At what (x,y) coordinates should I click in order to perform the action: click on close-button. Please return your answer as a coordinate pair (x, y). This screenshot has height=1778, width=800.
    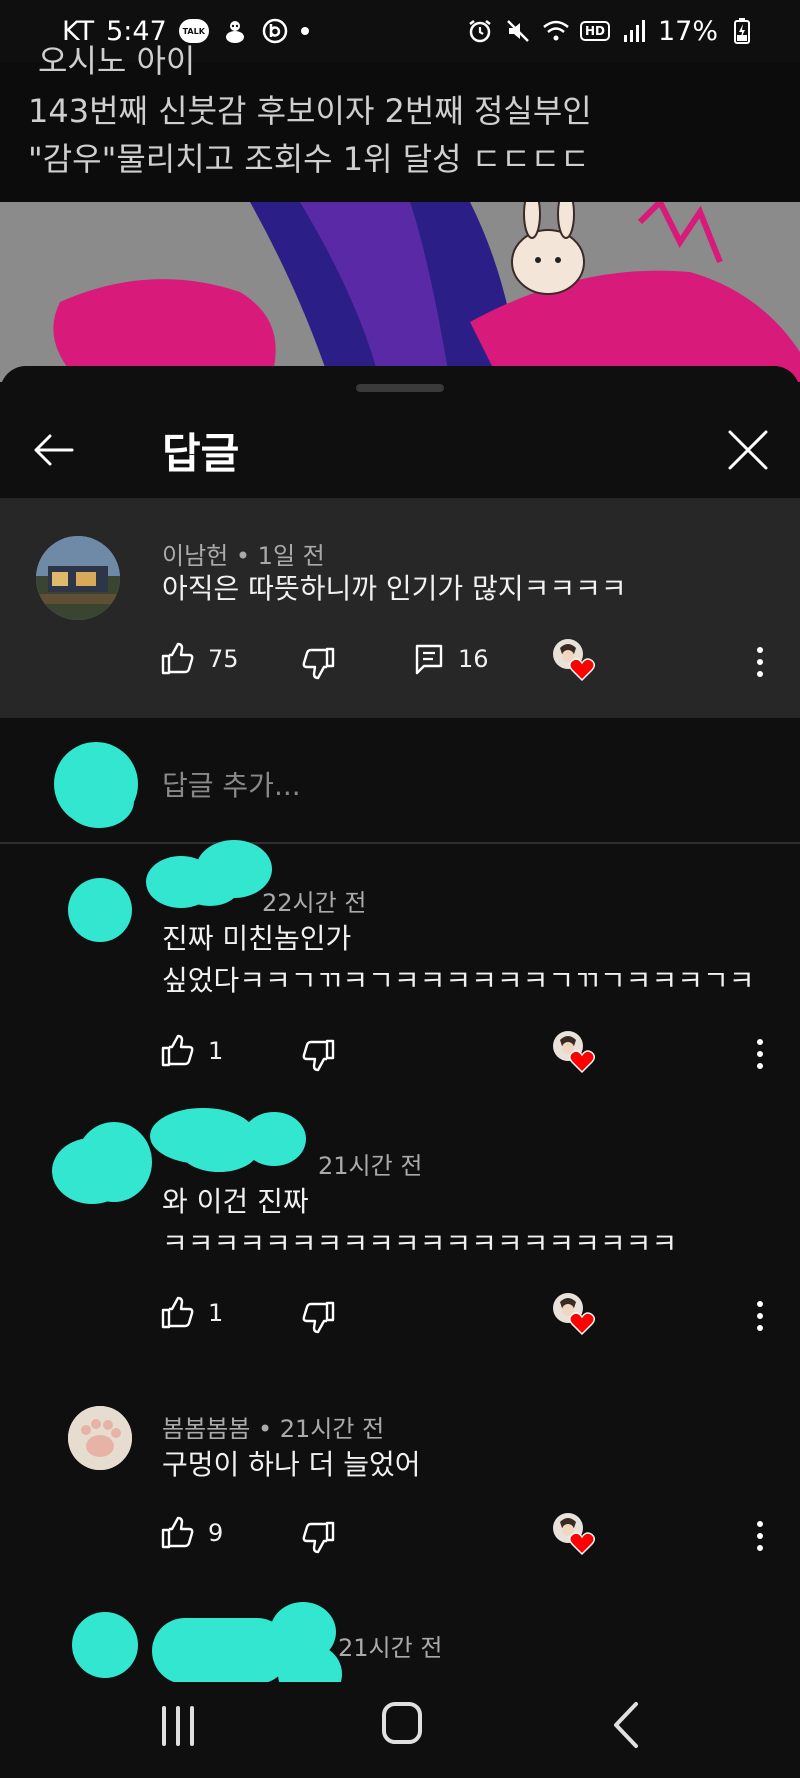
    Looking at the image, I should click on (748, 450).